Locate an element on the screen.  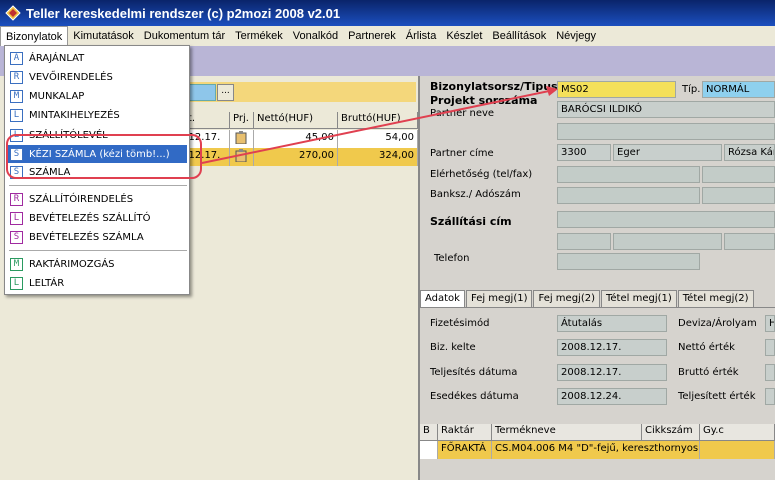
net-value-field is located at coordinates (770, 347).